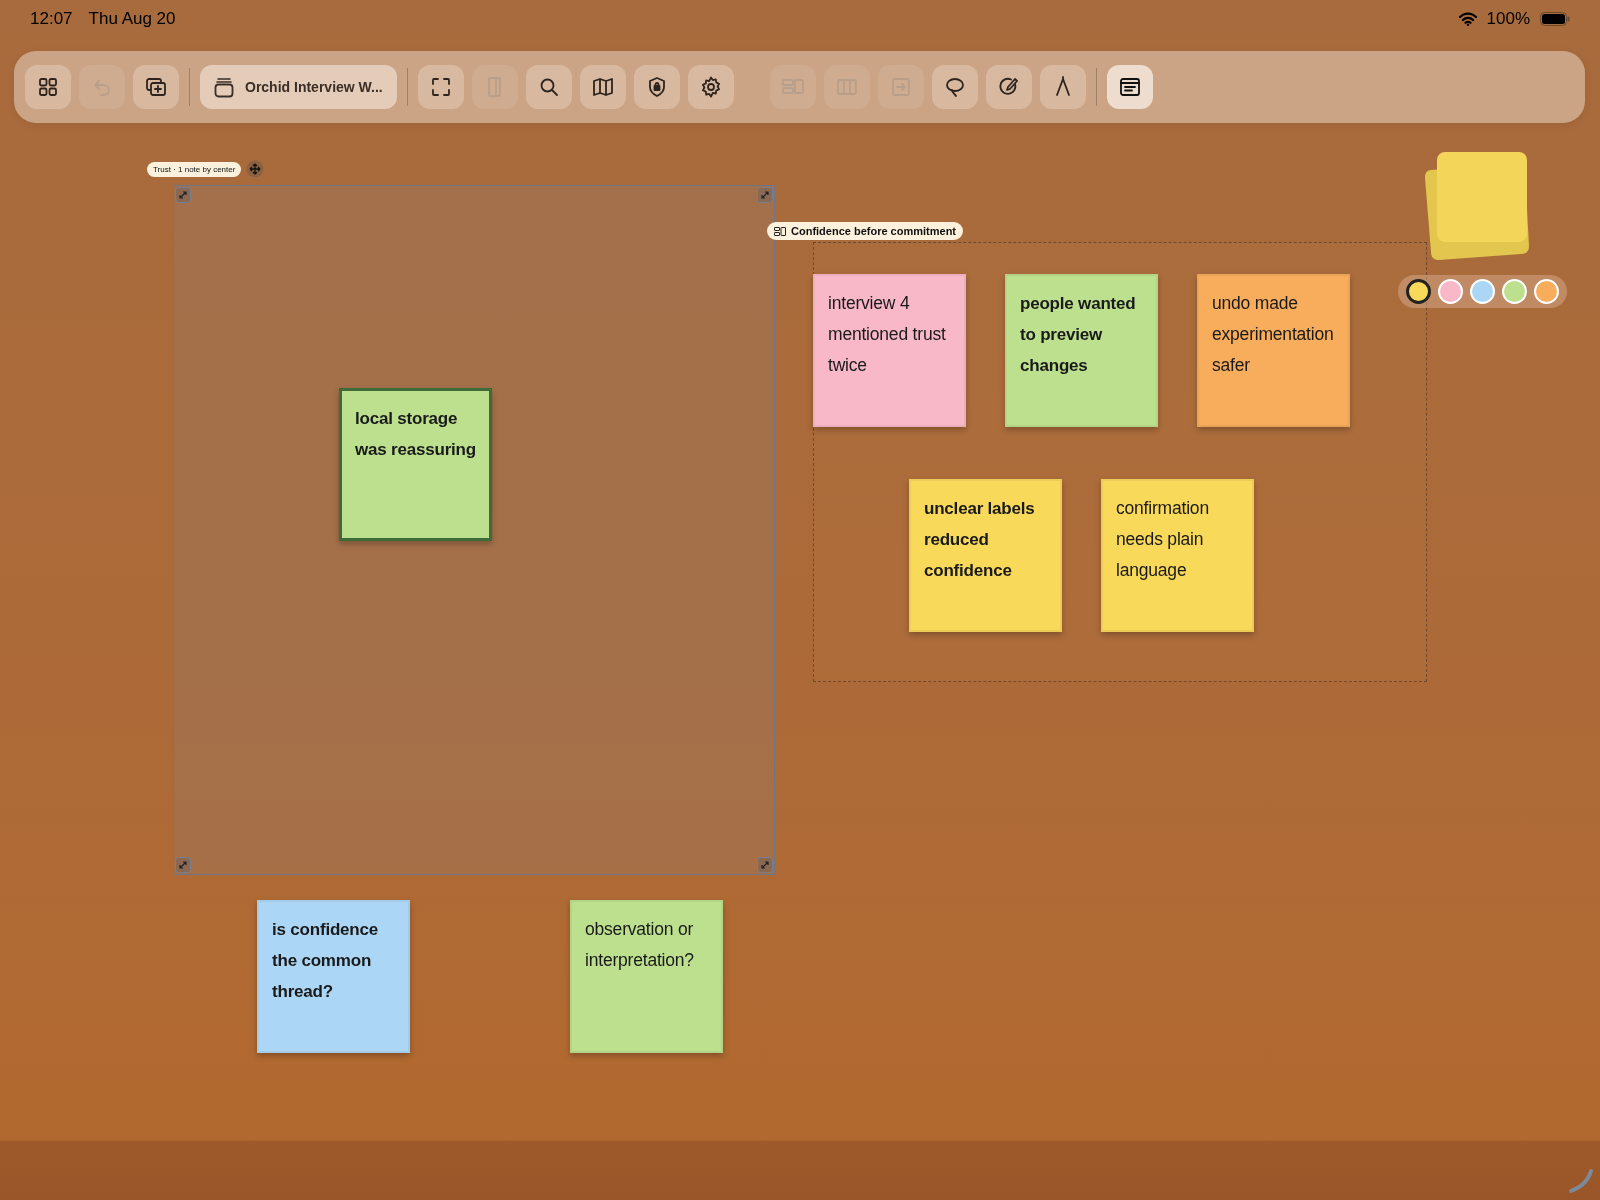  What do you see at coordinates (865, 231) in the screenshot?
I see `frame-label: Confidence before commitment` at bounding box center [865, 231].